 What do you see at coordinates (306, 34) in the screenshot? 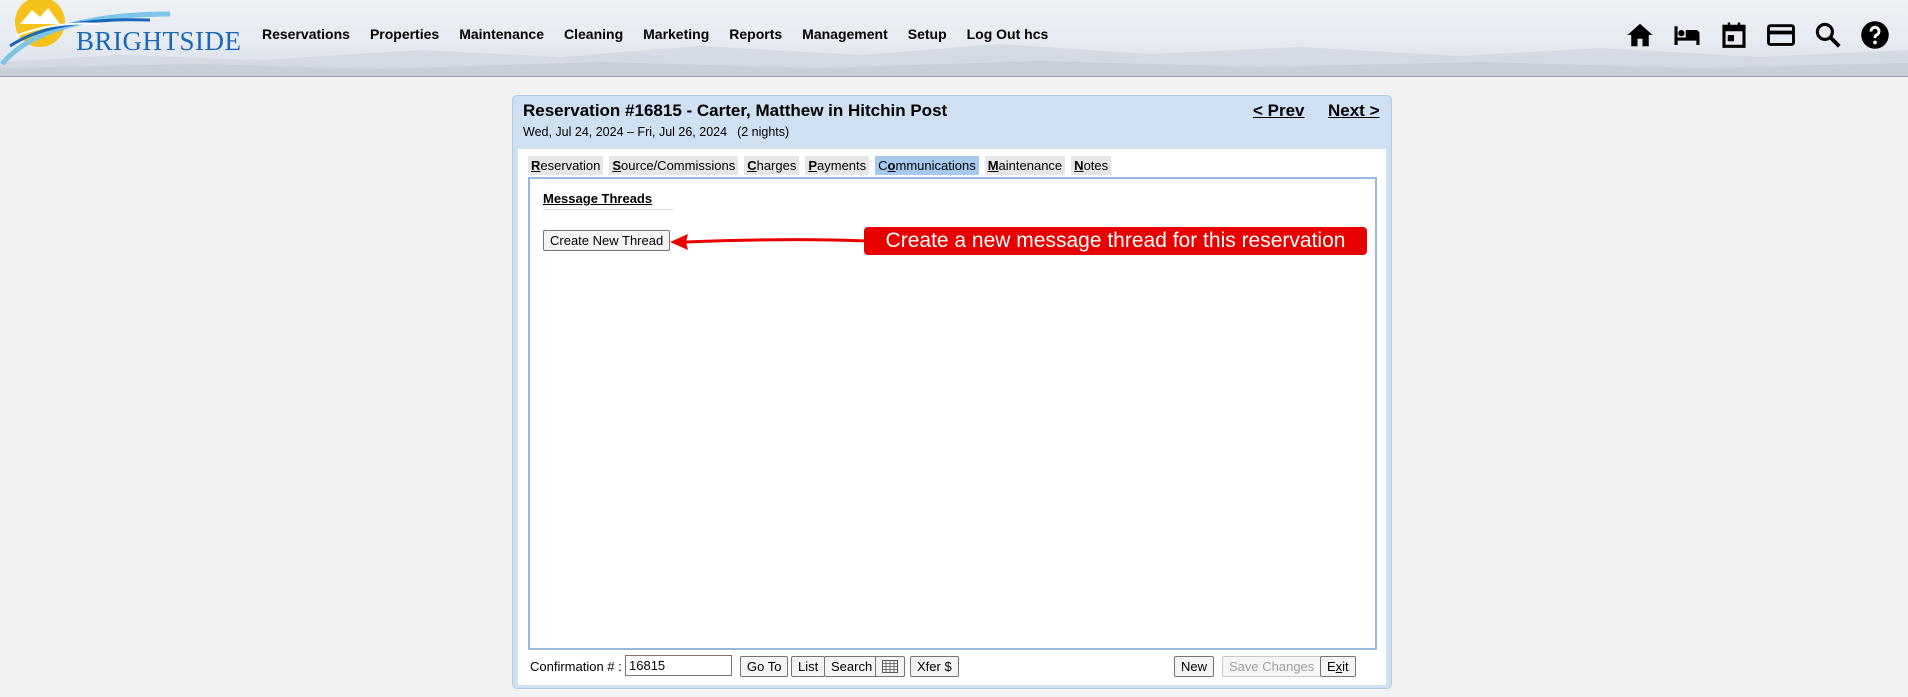
I see `nav-reservations: Reservations` at bounding box center [306, 34].